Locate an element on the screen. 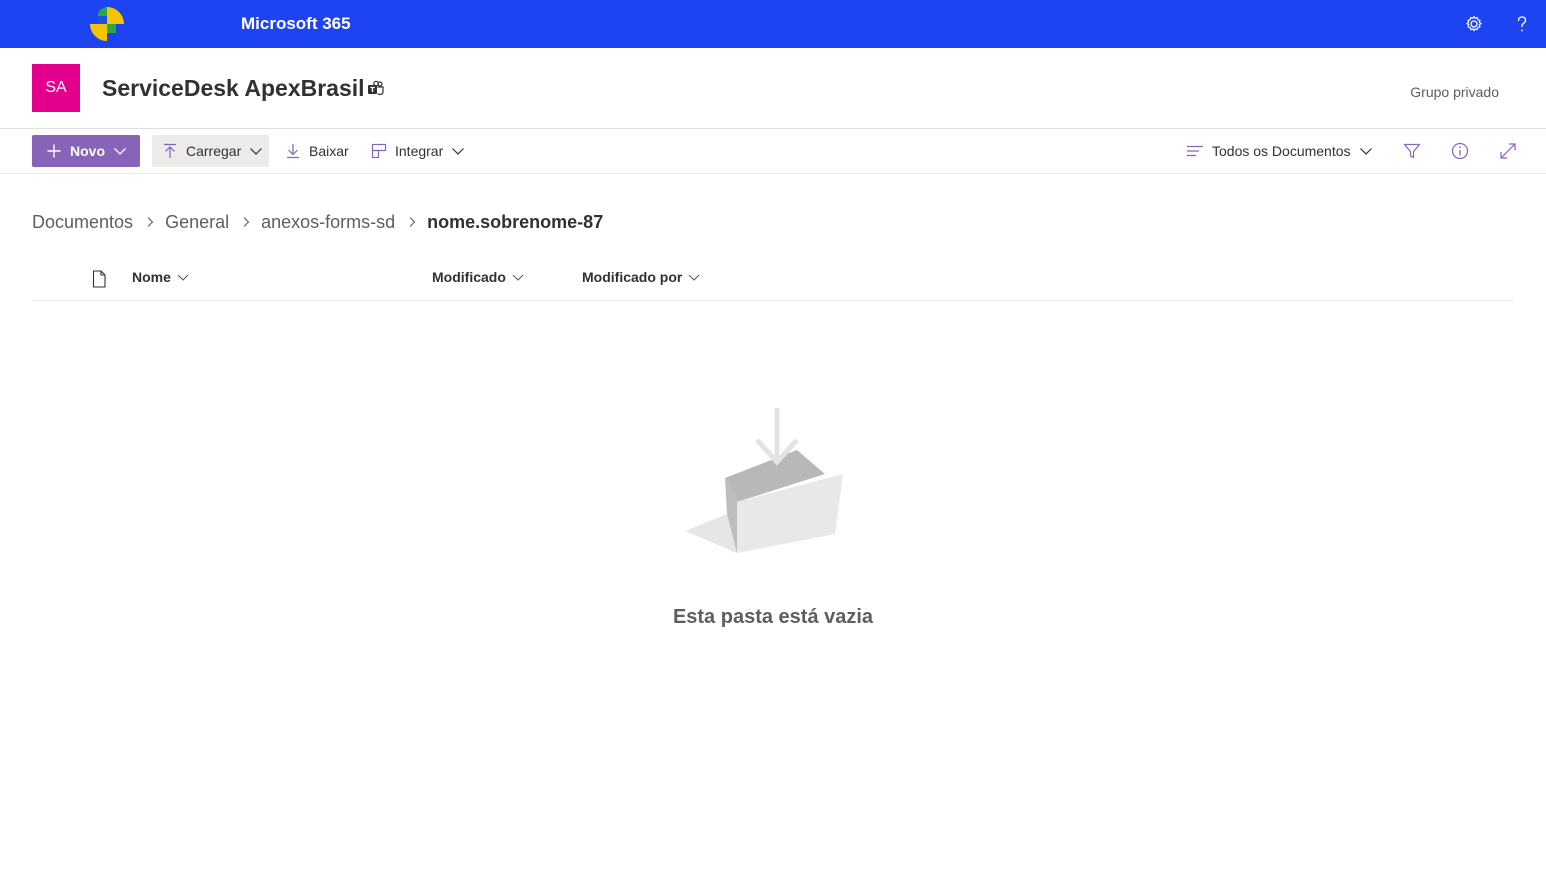 This screenshot has height=883, width=1546. view-selector: Todos os Documentos is located at coordinates (1279, 151).